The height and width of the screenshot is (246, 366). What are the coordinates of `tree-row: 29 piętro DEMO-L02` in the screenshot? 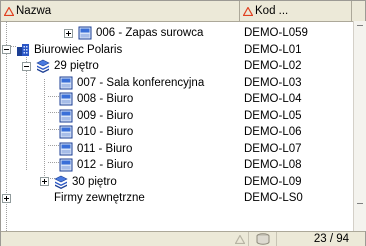 It's located at (177, 66).